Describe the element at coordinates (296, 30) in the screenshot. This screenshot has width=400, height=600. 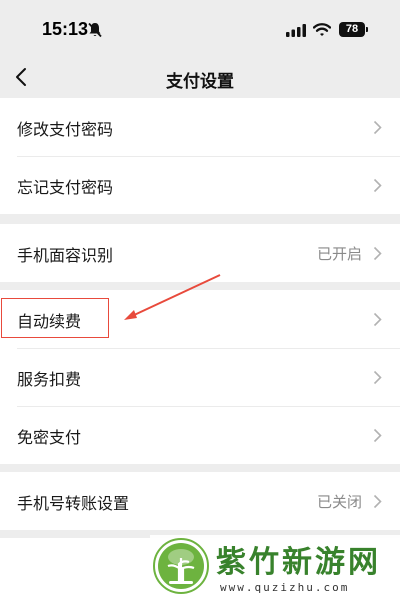
I see `cellular-signal-icon` at that location.